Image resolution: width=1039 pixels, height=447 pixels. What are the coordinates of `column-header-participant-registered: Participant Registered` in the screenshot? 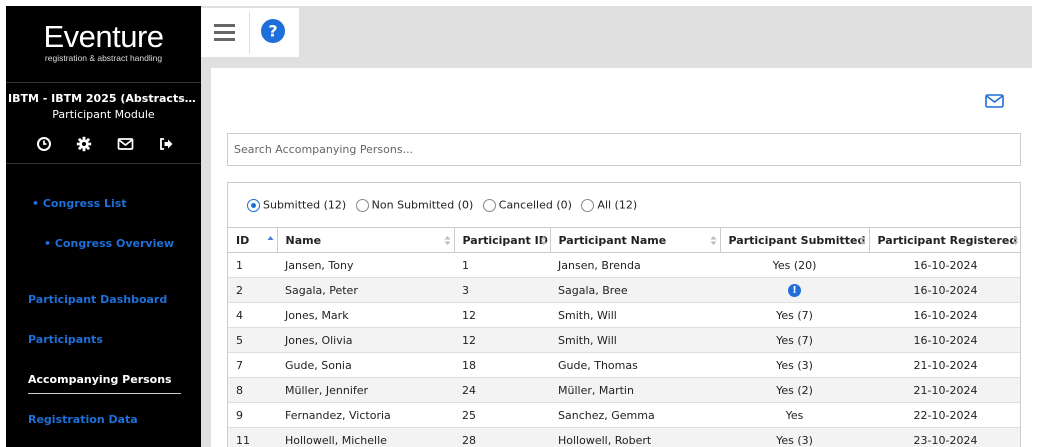 It's located at (944, 240).